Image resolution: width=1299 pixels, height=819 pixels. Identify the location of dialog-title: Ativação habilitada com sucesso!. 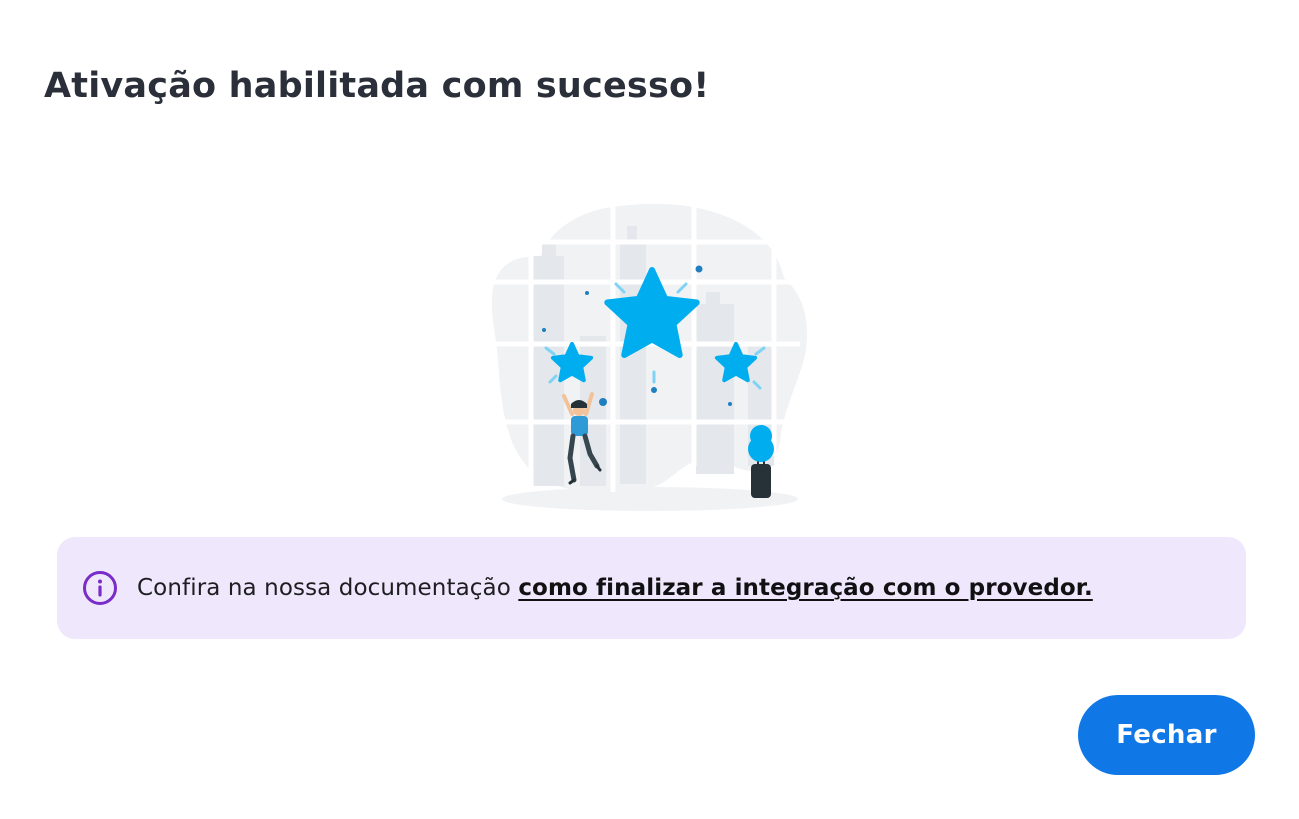
(377, 86).